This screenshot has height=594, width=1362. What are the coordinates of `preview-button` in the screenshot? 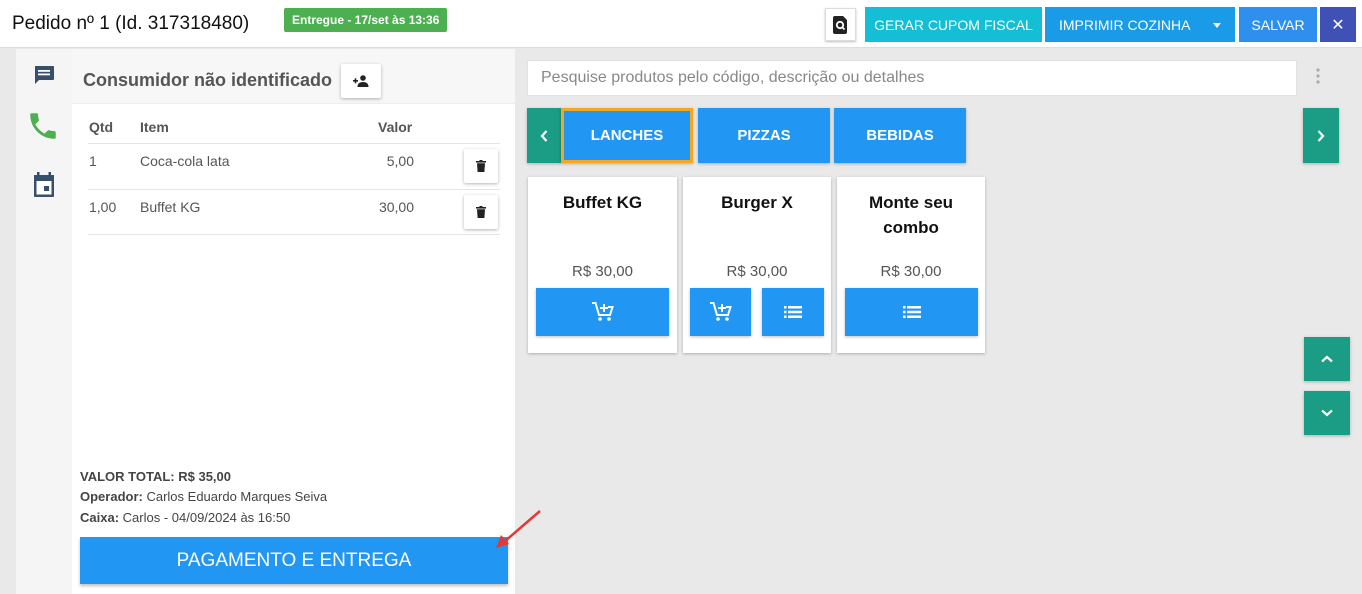 It's located at (840, 24).